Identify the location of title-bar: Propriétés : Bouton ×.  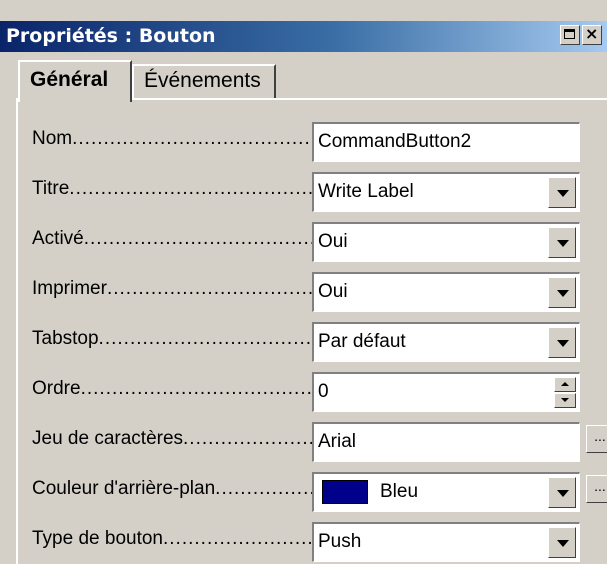
(303, 36).